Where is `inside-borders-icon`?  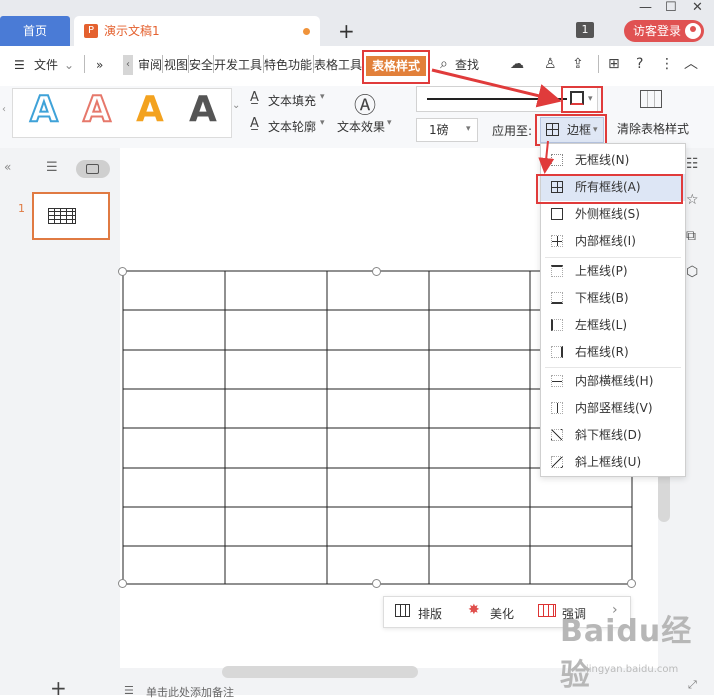 inside-borders-icon is located at coordinates (557, 241).